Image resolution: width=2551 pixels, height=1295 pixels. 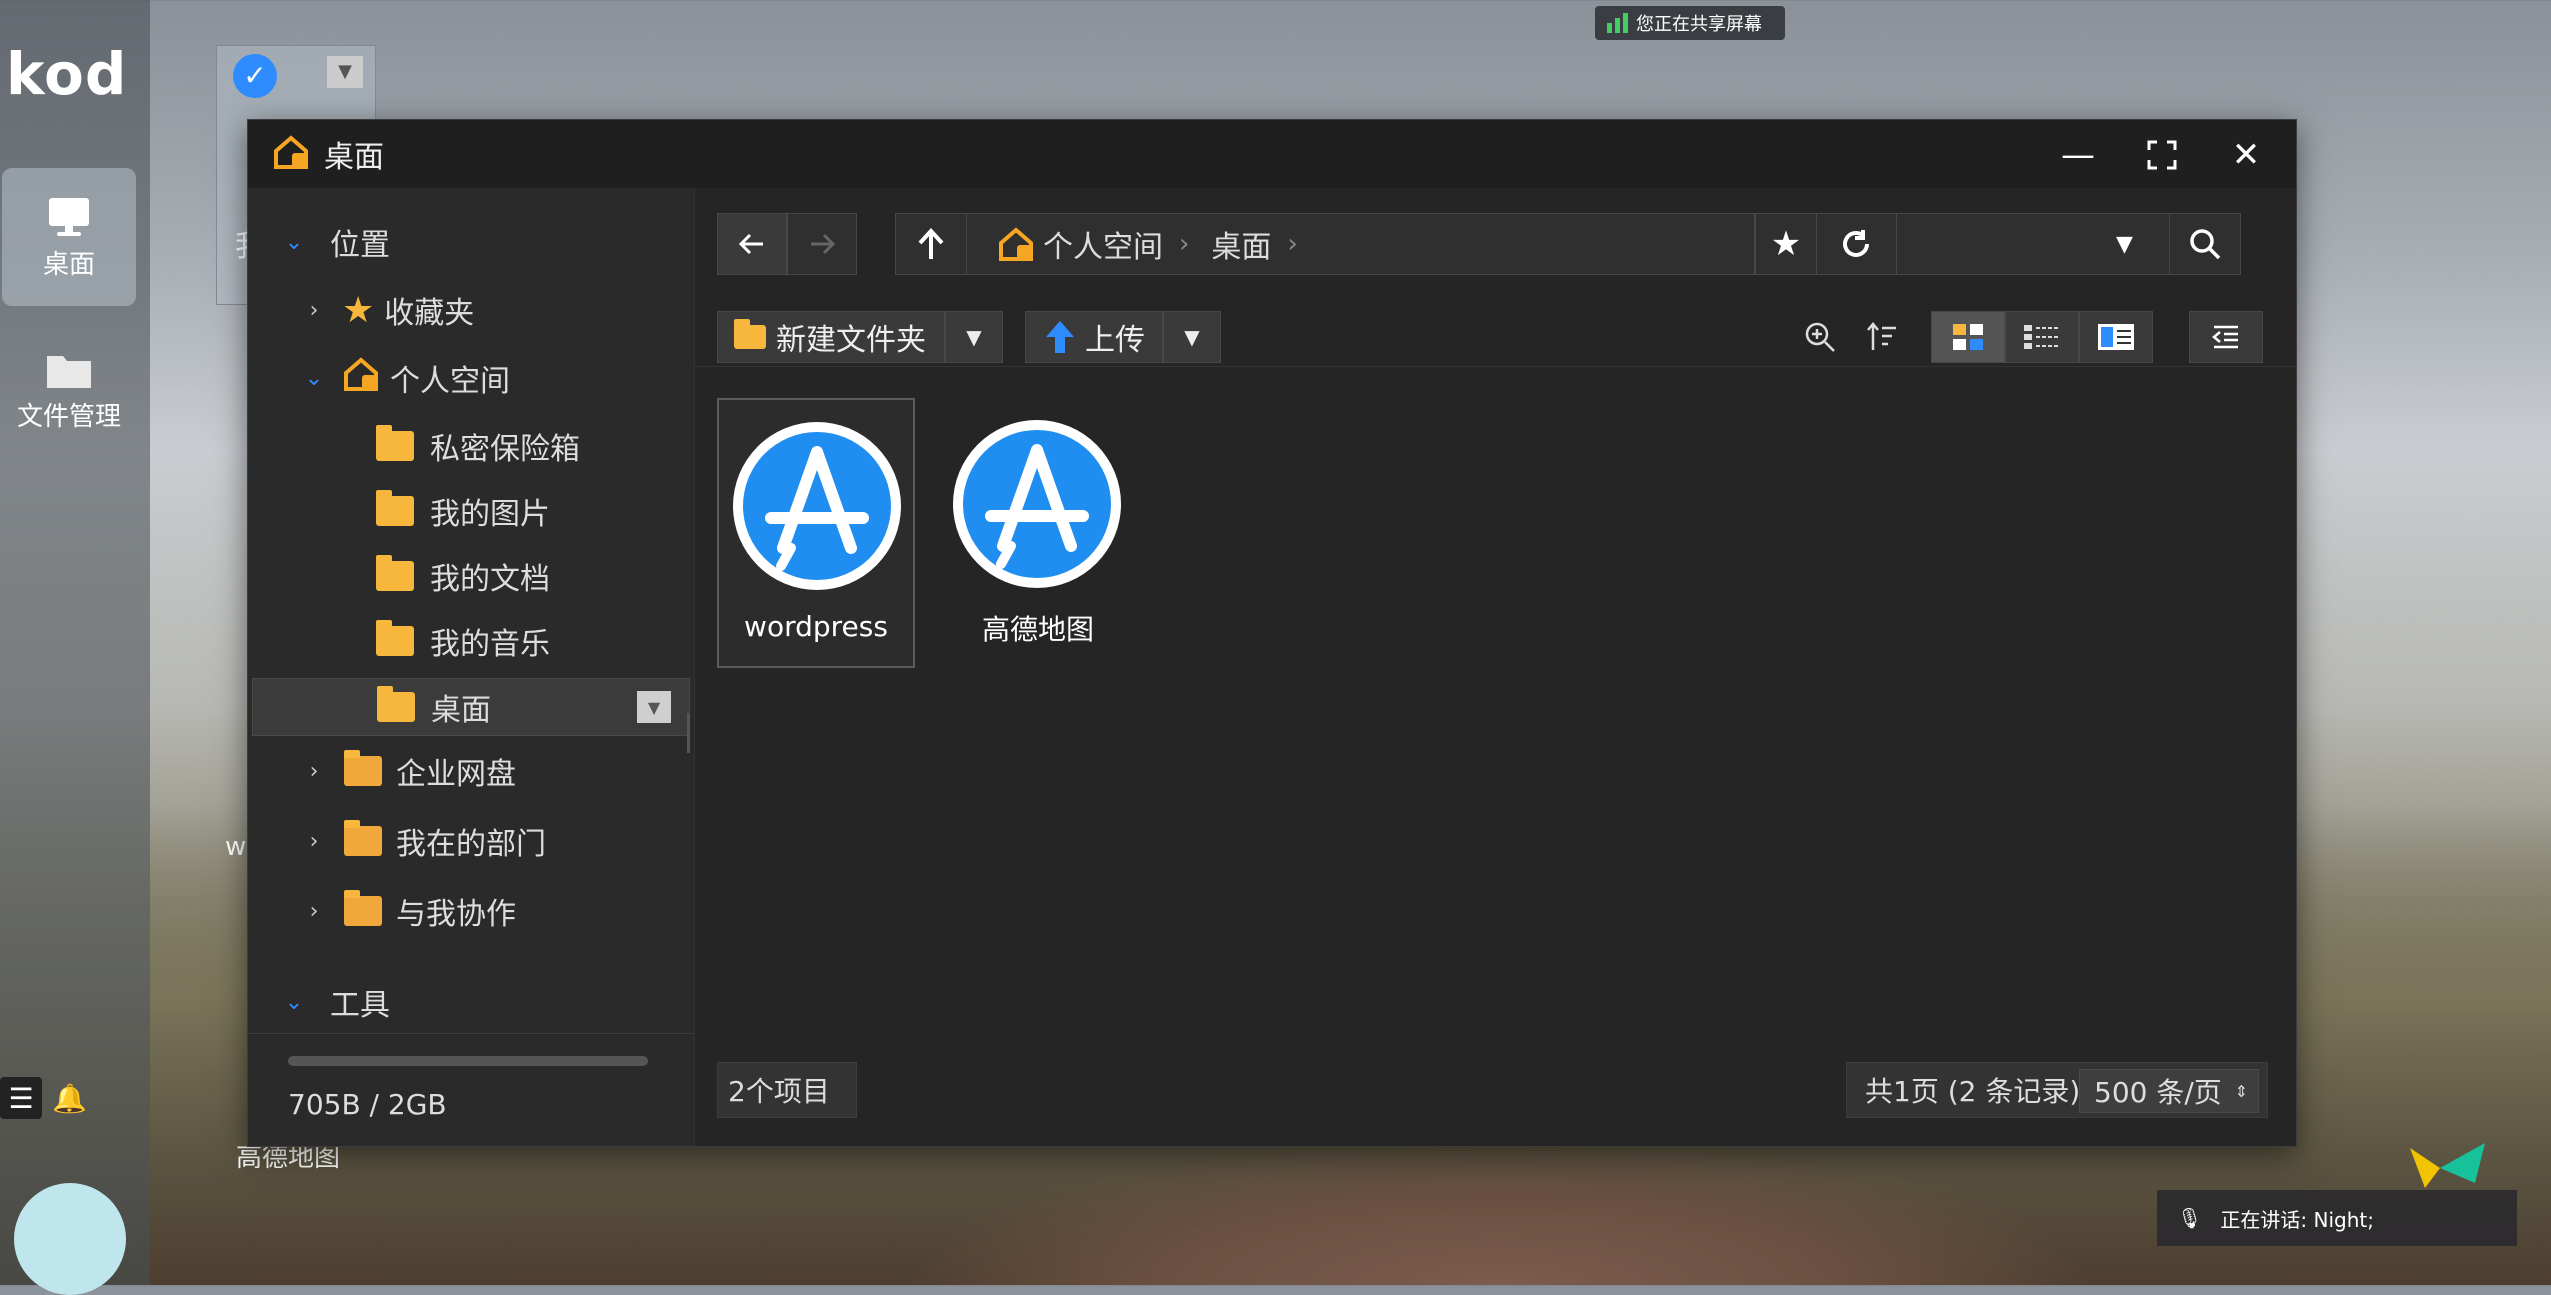 I want to click on file-item-wordpress: wordpress, so click(x=816, y=533).